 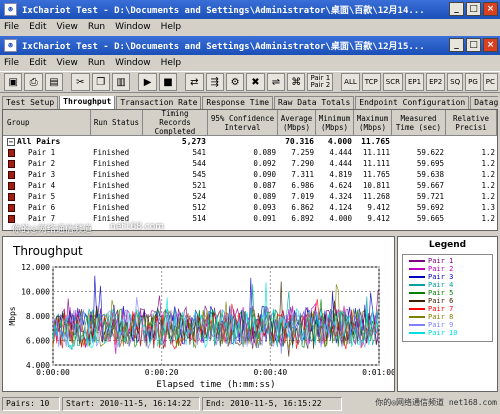 I want to click on legend-item: Pair 2, so click(x=450, y=269).